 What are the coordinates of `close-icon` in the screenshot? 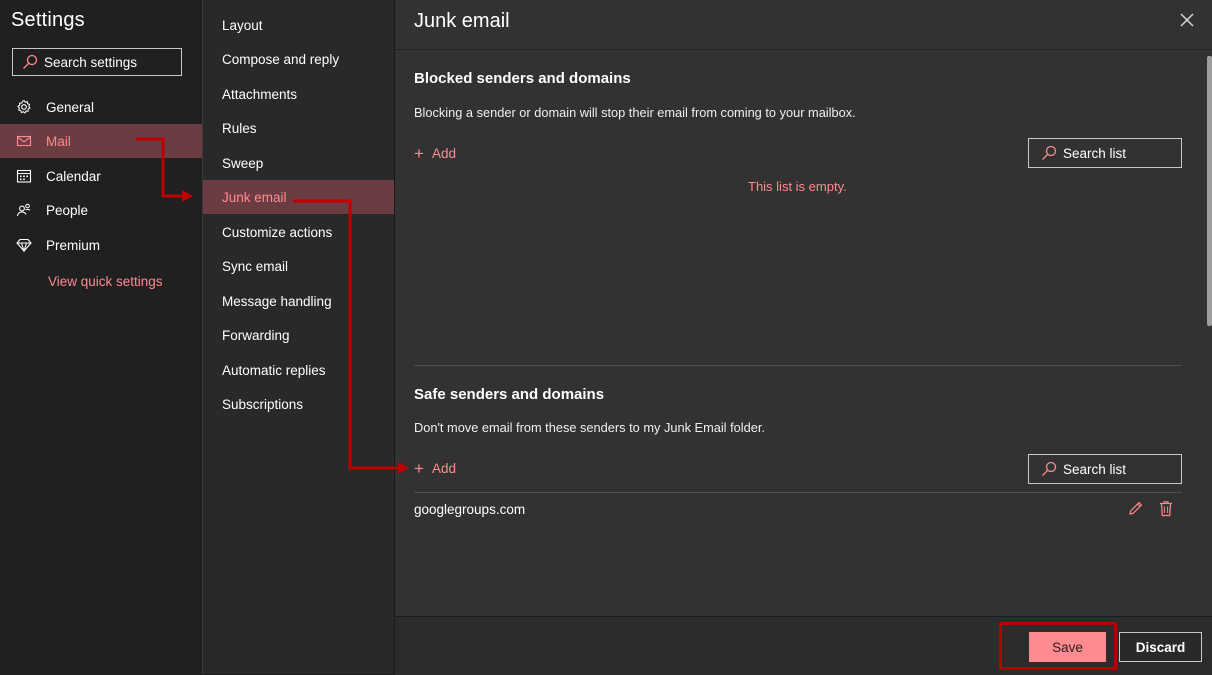 It's located at (1187, 20).